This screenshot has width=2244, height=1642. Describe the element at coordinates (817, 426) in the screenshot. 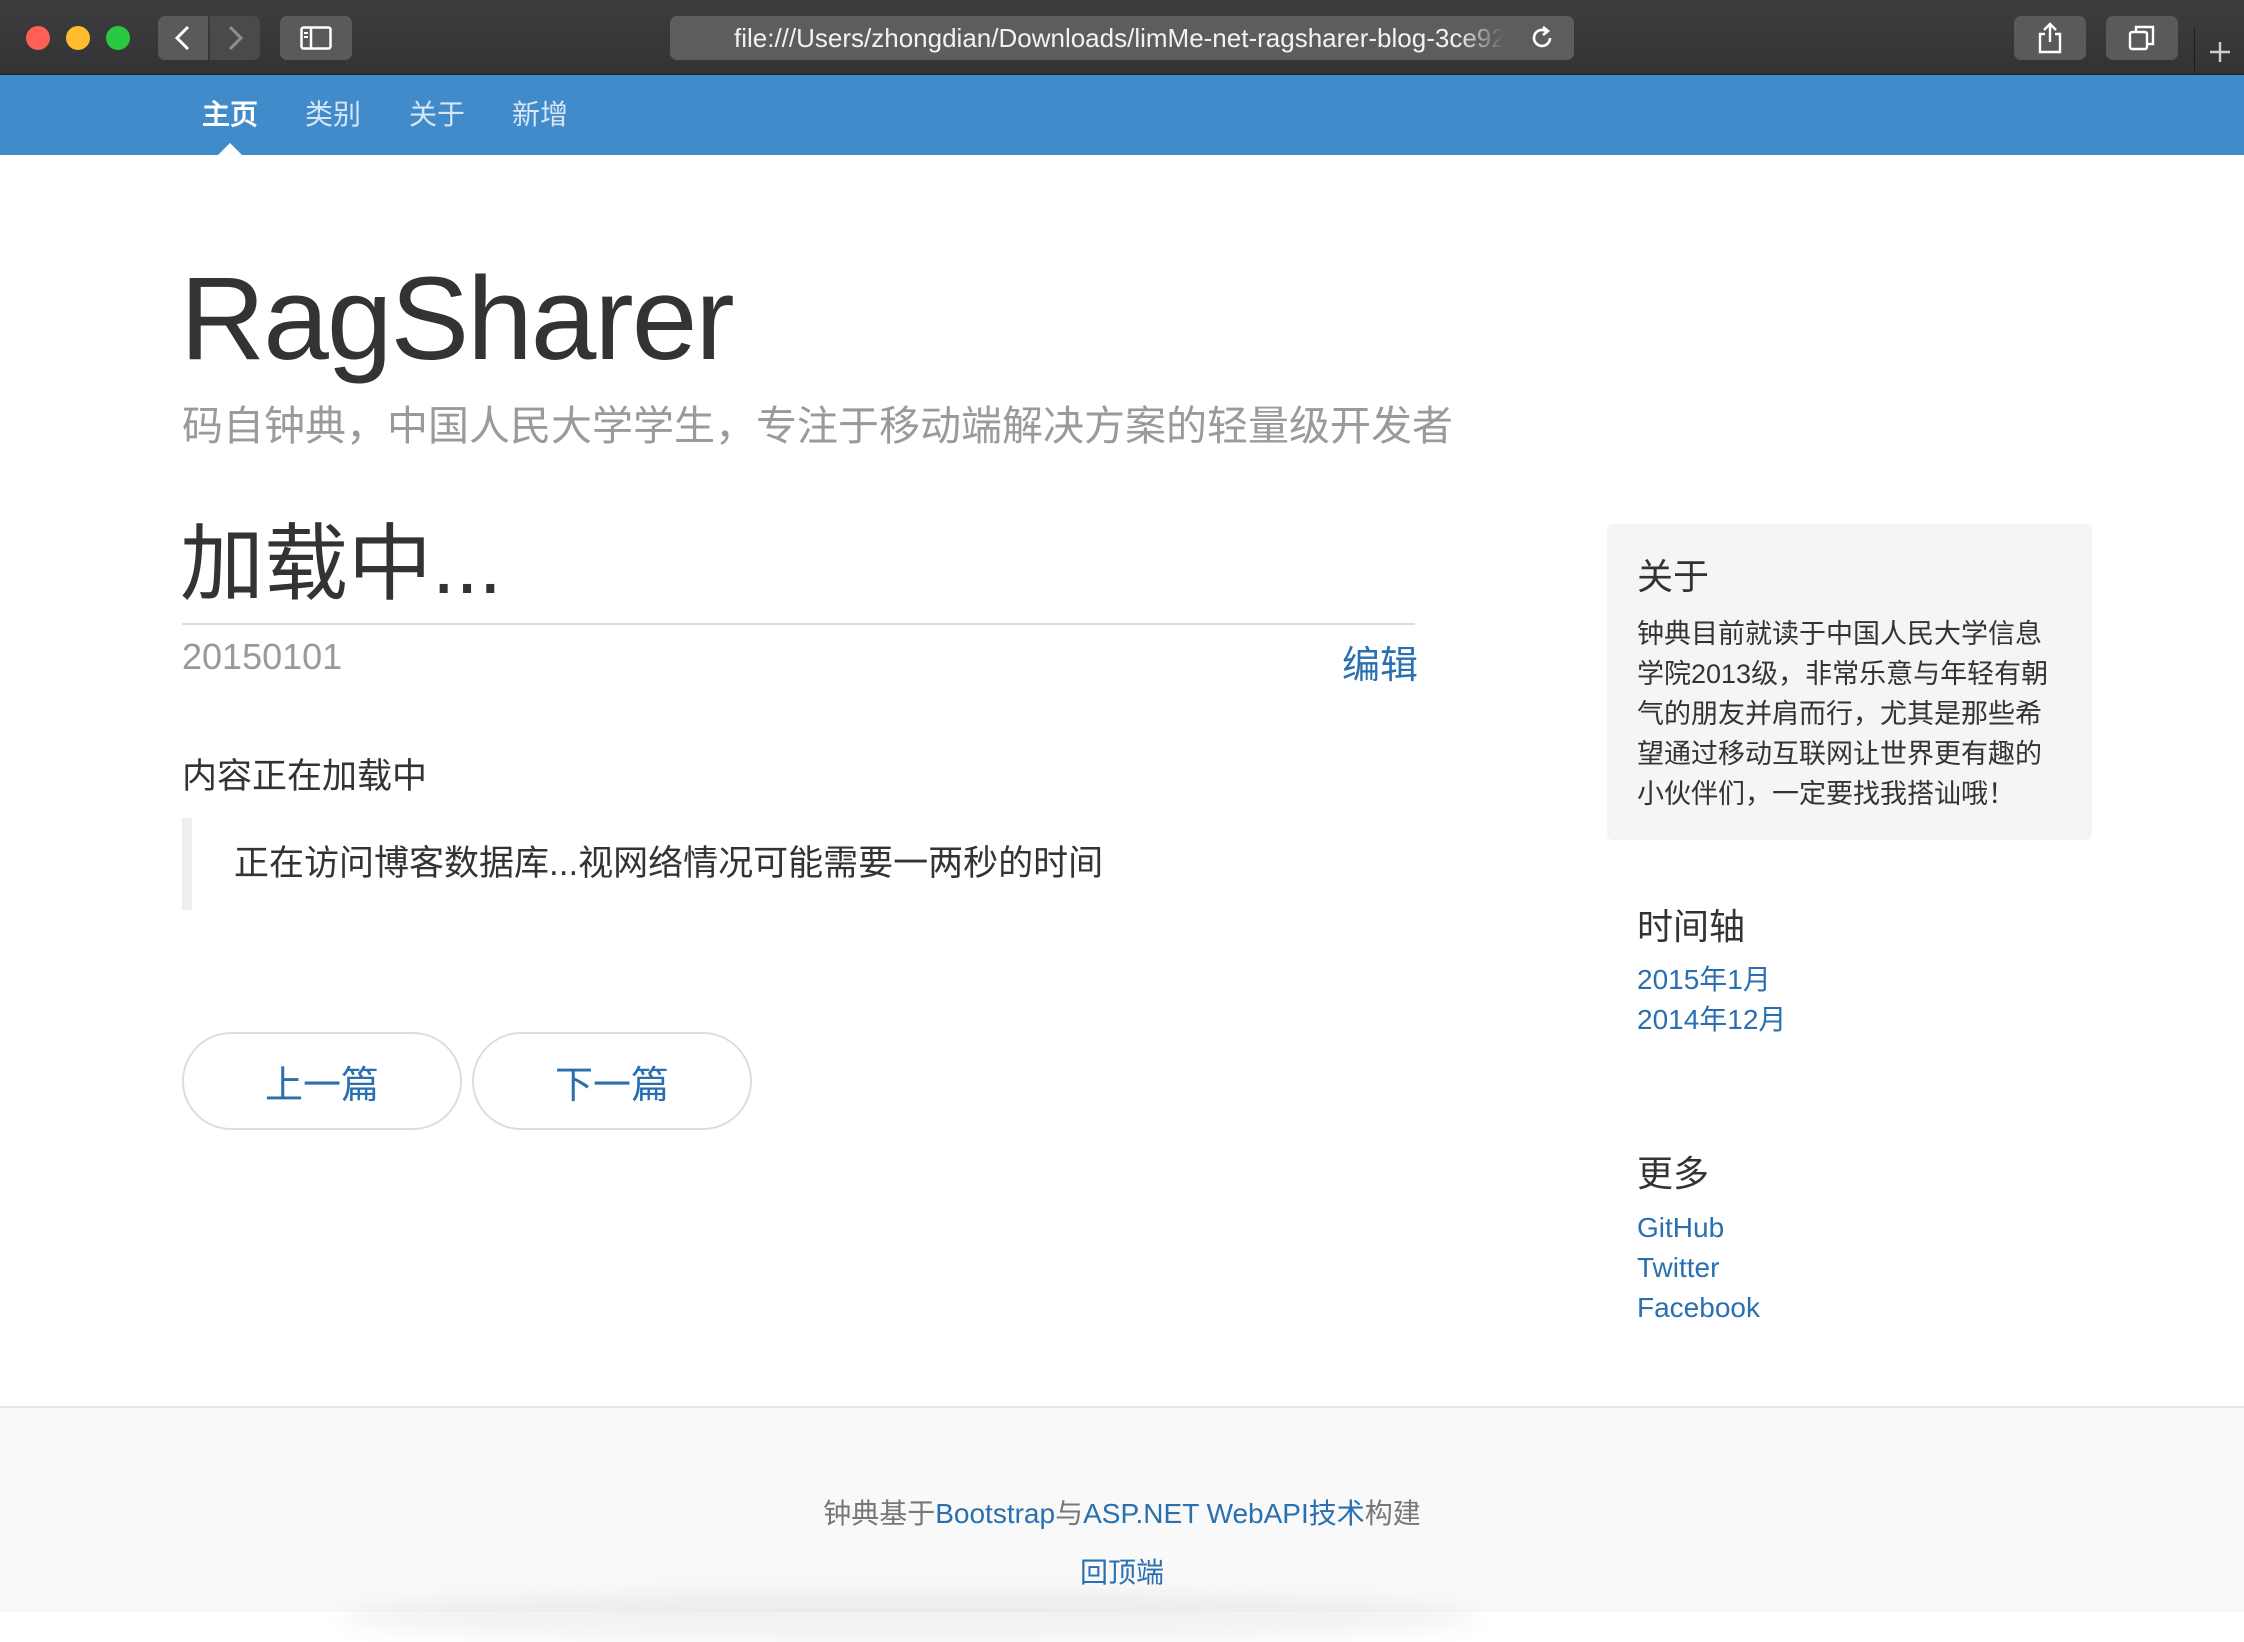

I see `site-tagline: 码自钟典，中国人民大学学生，专注于移动端解决方案的轻量级开发者` at that location.